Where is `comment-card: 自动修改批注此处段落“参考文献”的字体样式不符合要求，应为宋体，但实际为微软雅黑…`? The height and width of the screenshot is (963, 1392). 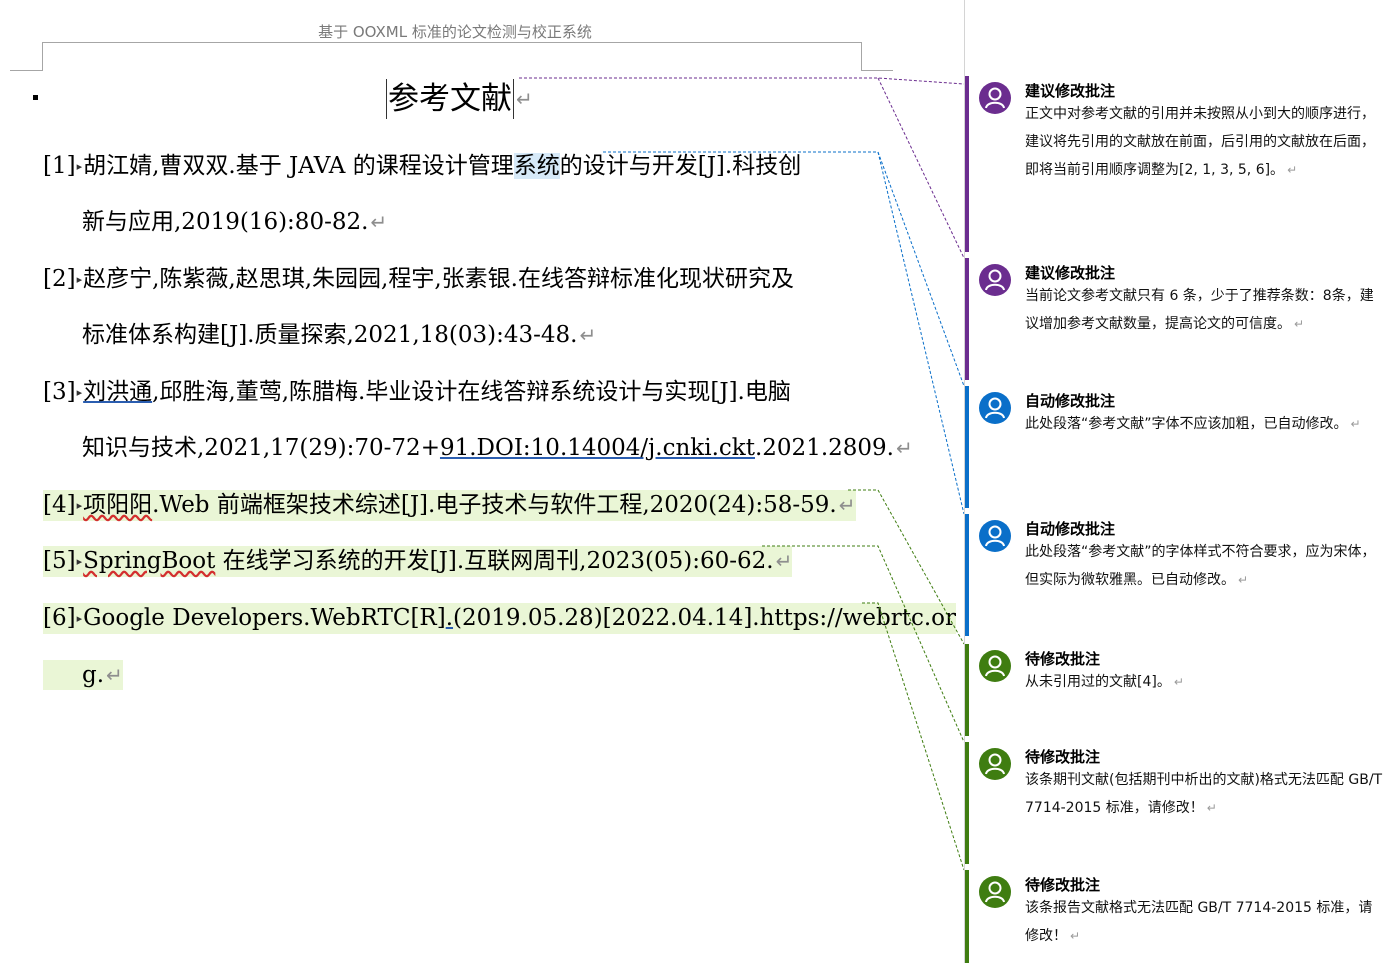
comment-card: 自动修改批注此处段落“参考文献”的字体样式不符合要求，应为宋体，但实际为微软雅黑… is located at coordinates (1178, 575).